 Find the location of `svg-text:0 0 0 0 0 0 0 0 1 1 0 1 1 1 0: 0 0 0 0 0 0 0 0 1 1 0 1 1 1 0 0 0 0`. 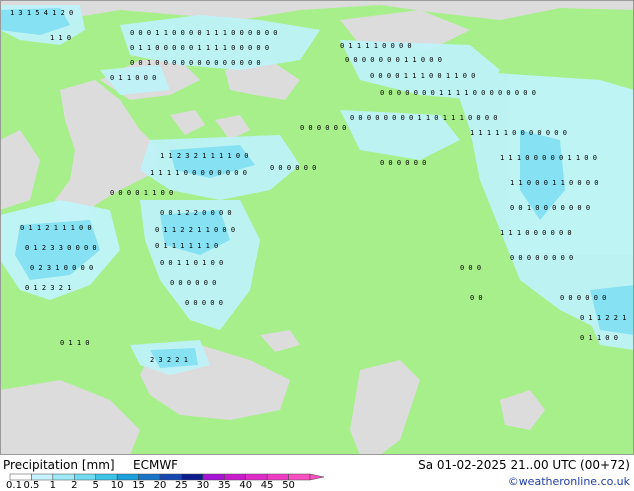

svg-text:0 0 0 0 0 0 0 0 1 1 0 1 1 1 0: 0 0 0 0 0 0 0 0 1 1 0 1 1 1 0 0 0 0 is located at coordinates (424, 118).